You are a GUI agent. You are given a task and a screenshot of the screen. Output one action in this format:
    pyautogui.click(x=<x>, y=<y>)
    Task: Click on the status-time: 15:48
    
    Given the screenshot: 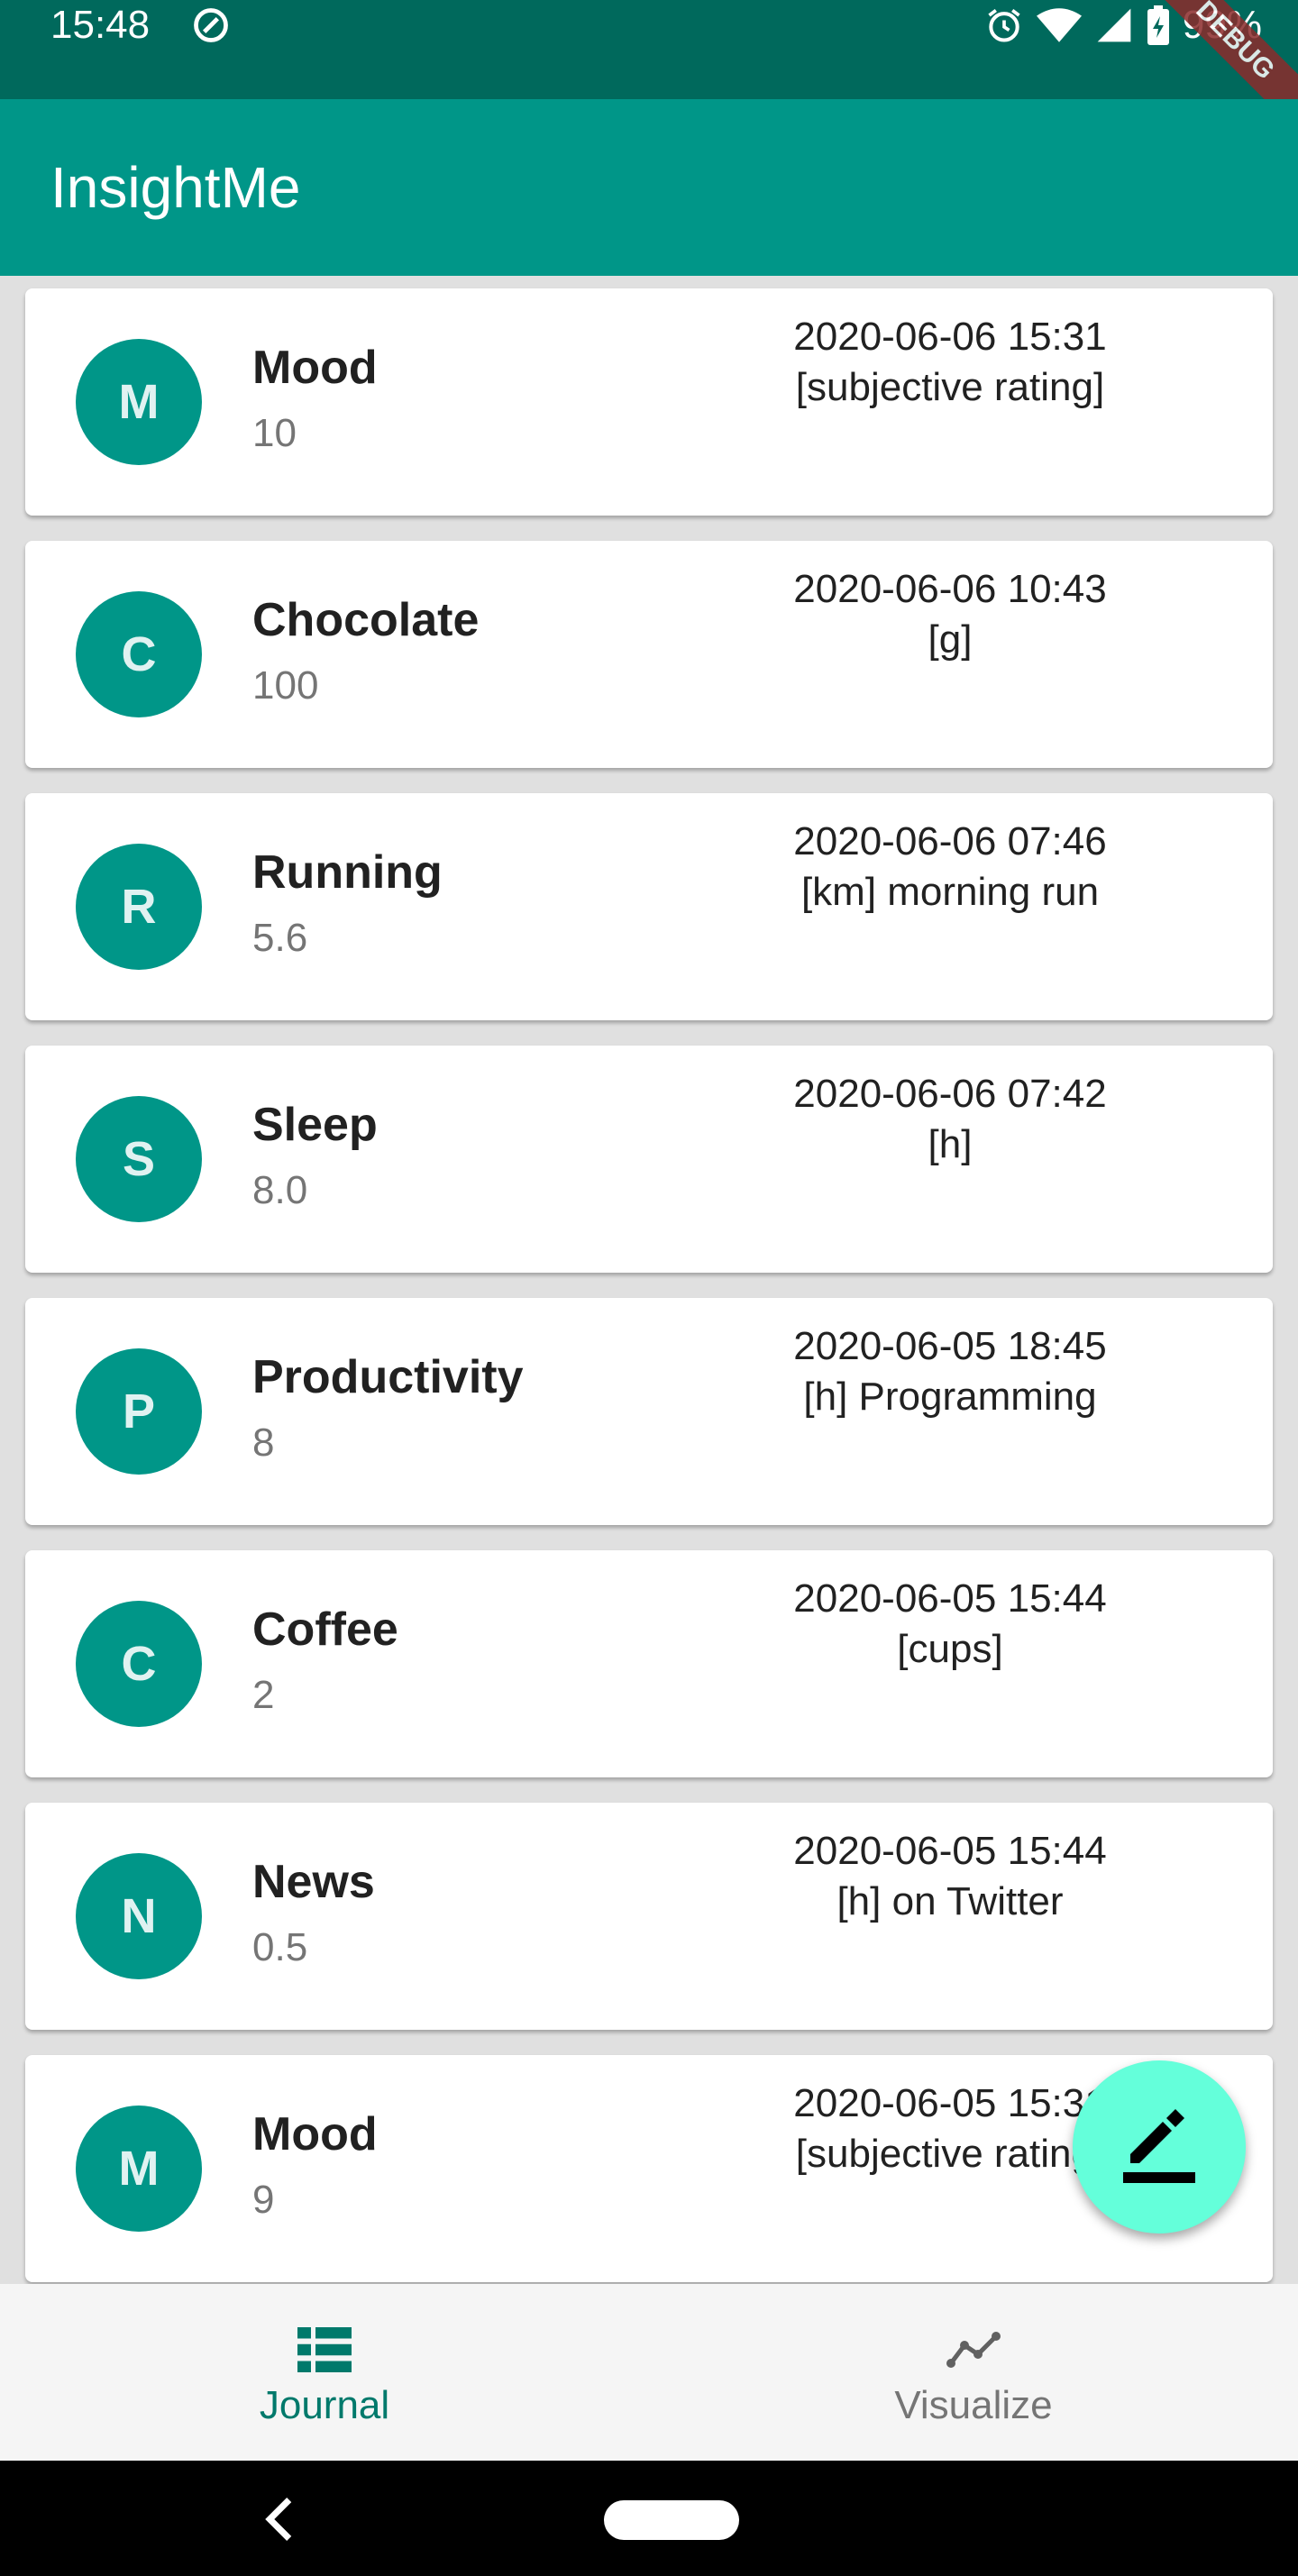 What is the action you would take?
    pyautogui.click(x=100, y=25)
    